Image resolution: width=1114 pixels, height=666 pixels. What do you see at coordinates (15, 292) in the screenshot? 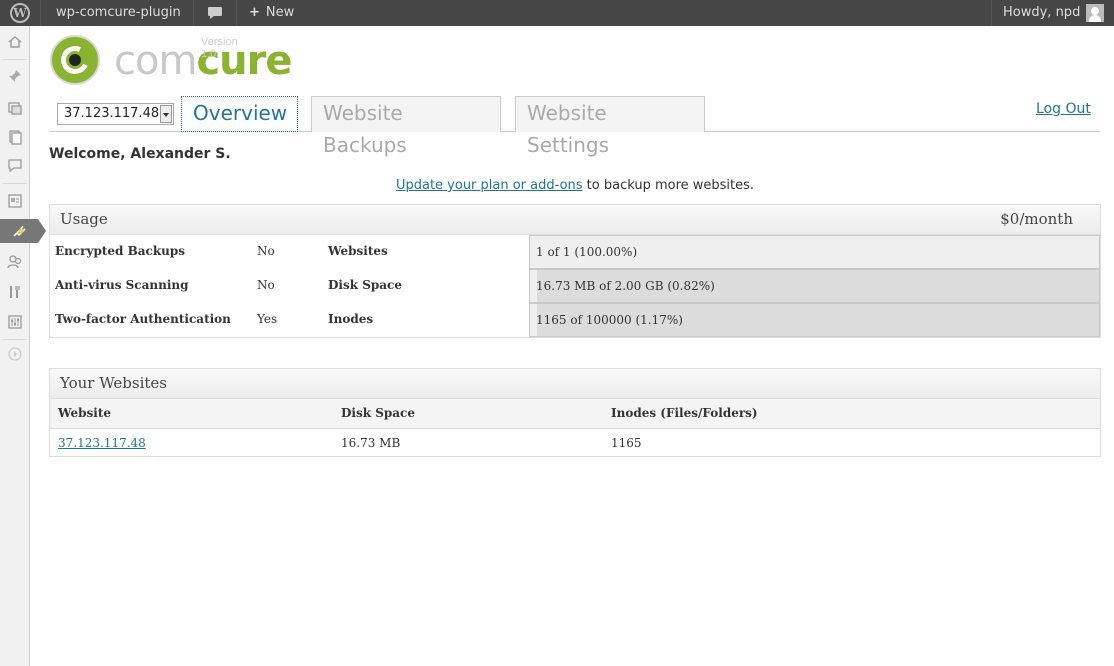
I see `tools-icon` at bounding box center [15, 292].